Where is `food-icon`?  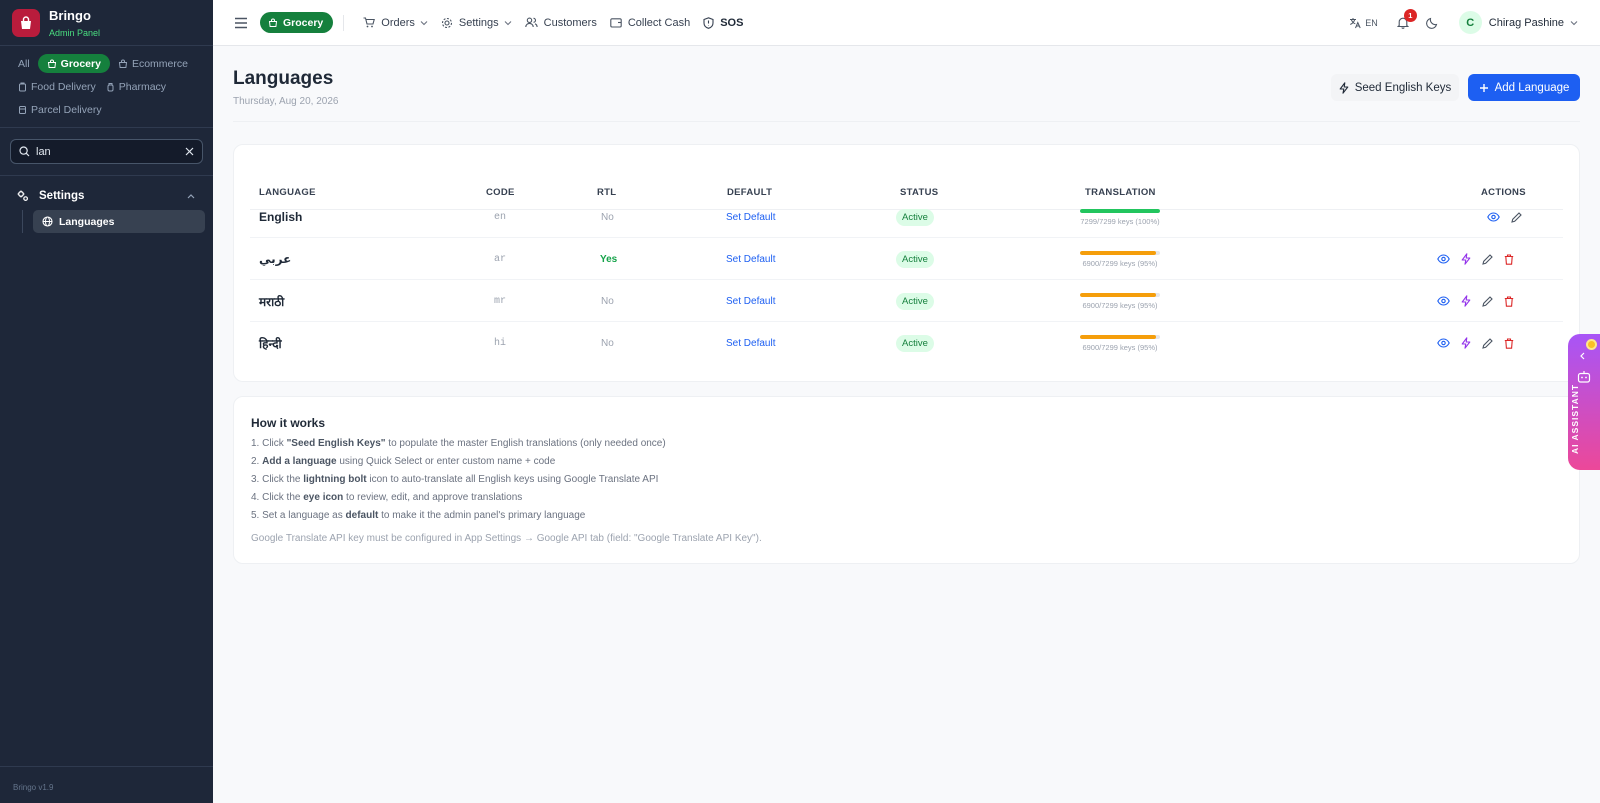
food-icon is located at coordinates (22, 86).